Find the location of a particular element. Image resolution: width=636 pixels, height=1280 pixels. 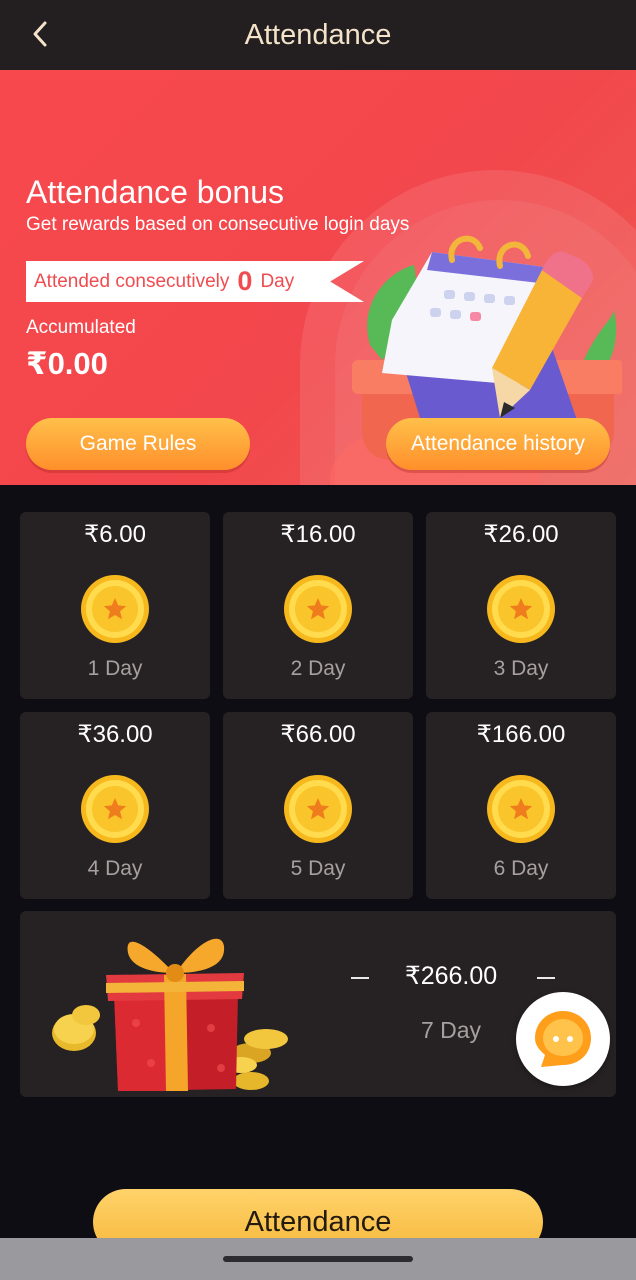

reward-card-day-3: ₹26.00 3 Day is located at coordinates (521, 605).